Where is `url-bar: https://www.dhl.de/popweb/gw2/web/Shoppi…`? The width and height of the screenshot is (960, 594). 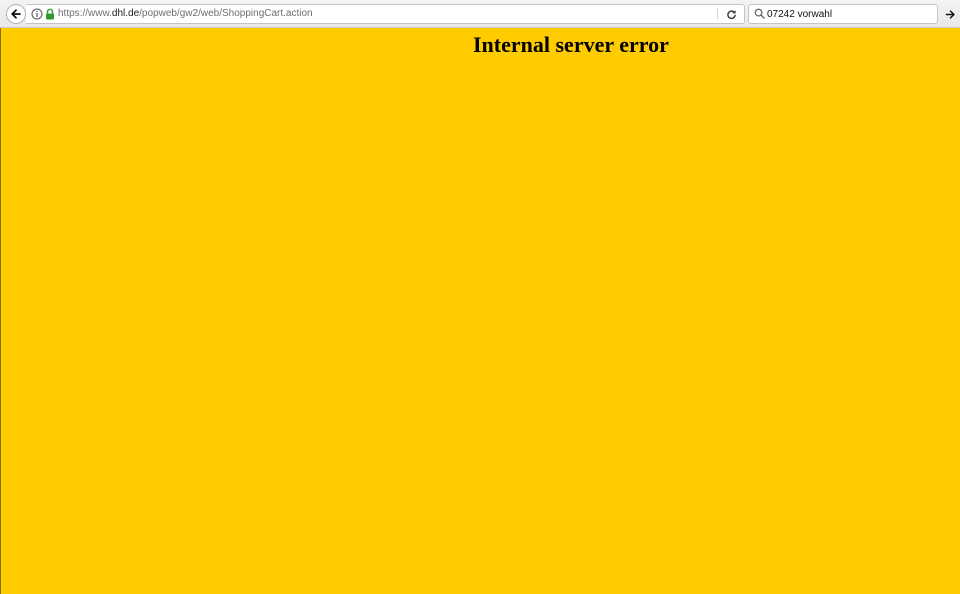
url-bar: https://www.dhl.de/popweb/gw2/web/Shoppi… is located at coordinates (385, 14).